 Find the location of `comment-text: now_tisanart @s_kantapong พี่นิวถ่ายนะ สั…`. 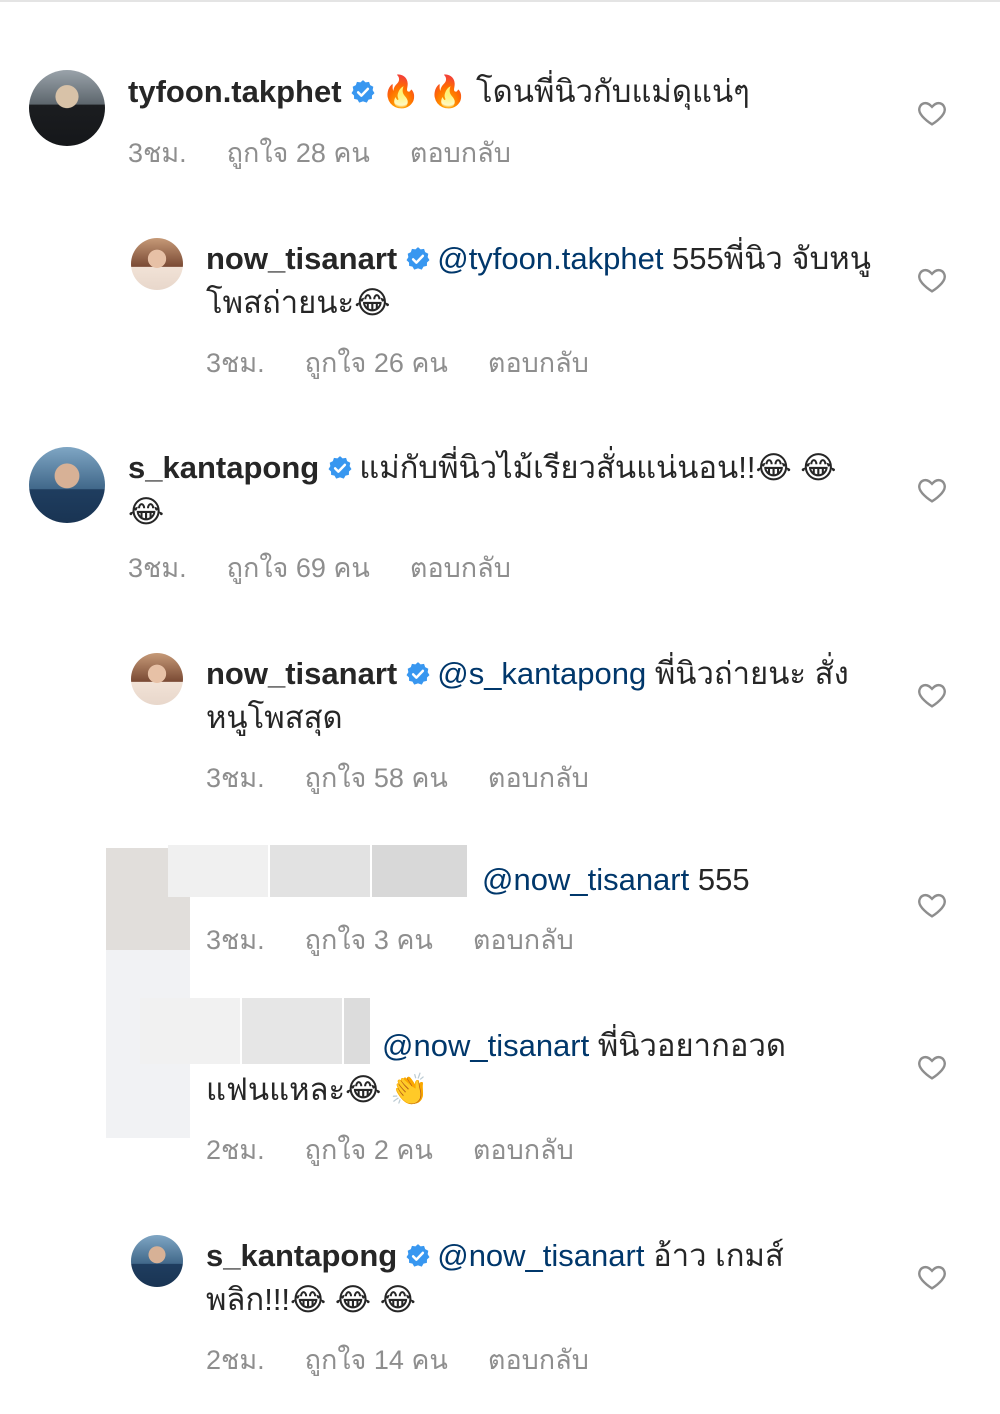

comment-text: now_tisanart @s_kantapong พี่นิวถ่ายนะ สั… is located at coordinates (541, 696).